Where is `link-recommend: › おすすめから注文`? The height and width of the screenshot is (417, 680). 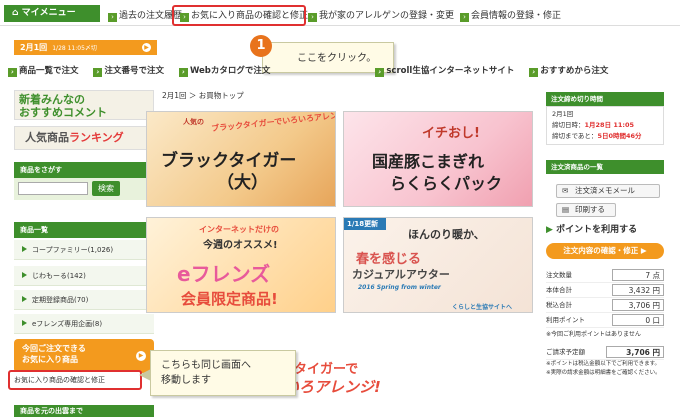 link-recommend: › おすすめから注文 is located at coordinates (571, 71).